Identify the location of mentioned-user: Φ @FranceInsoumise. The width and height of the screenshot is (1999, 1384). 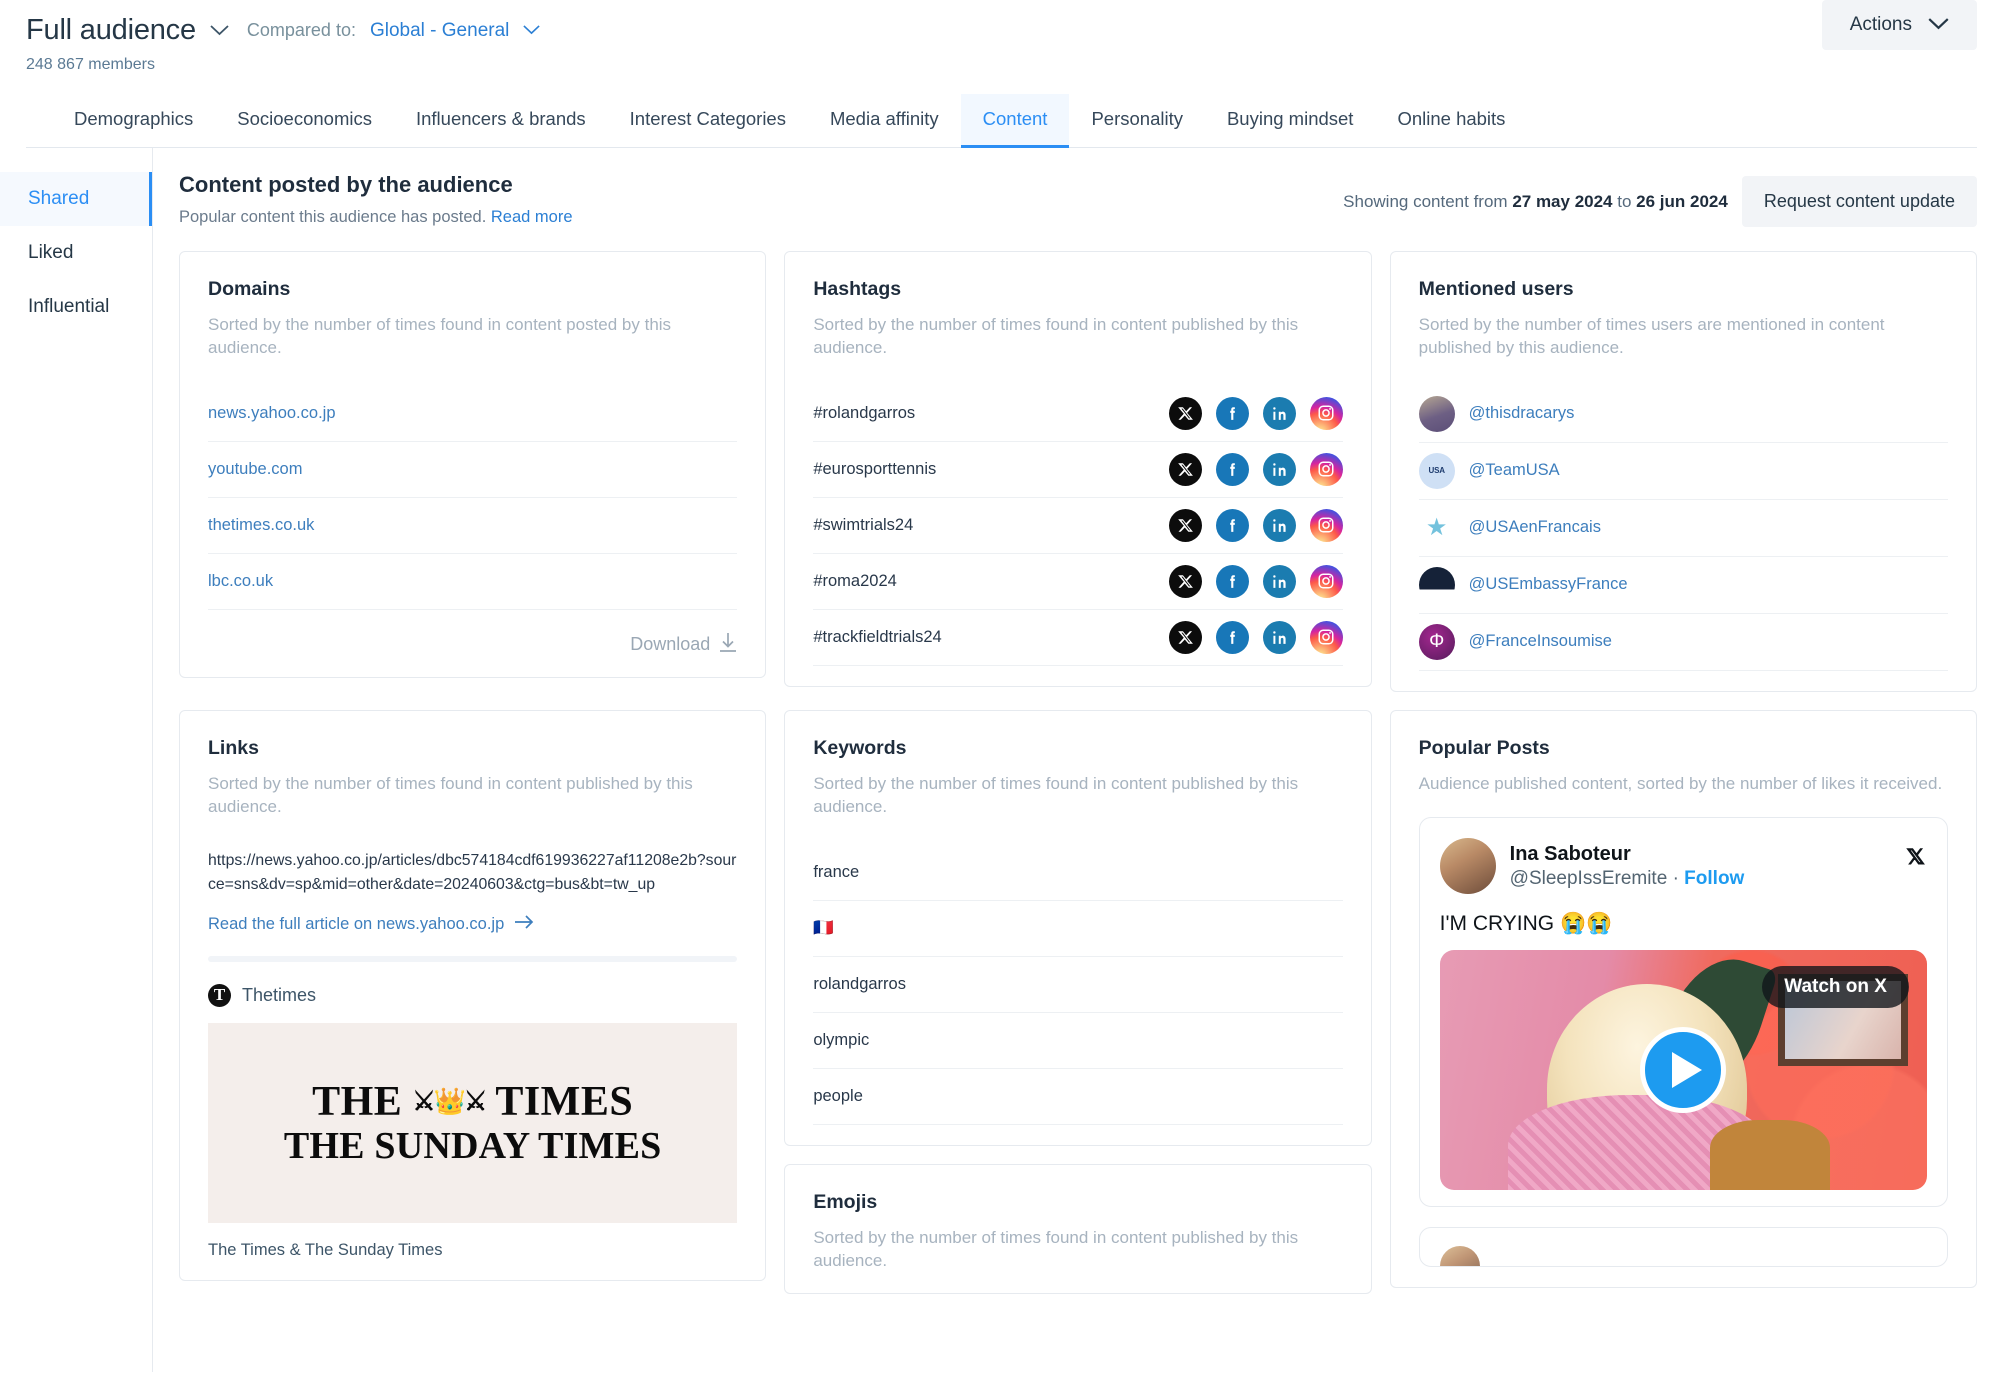
(1515, 641).